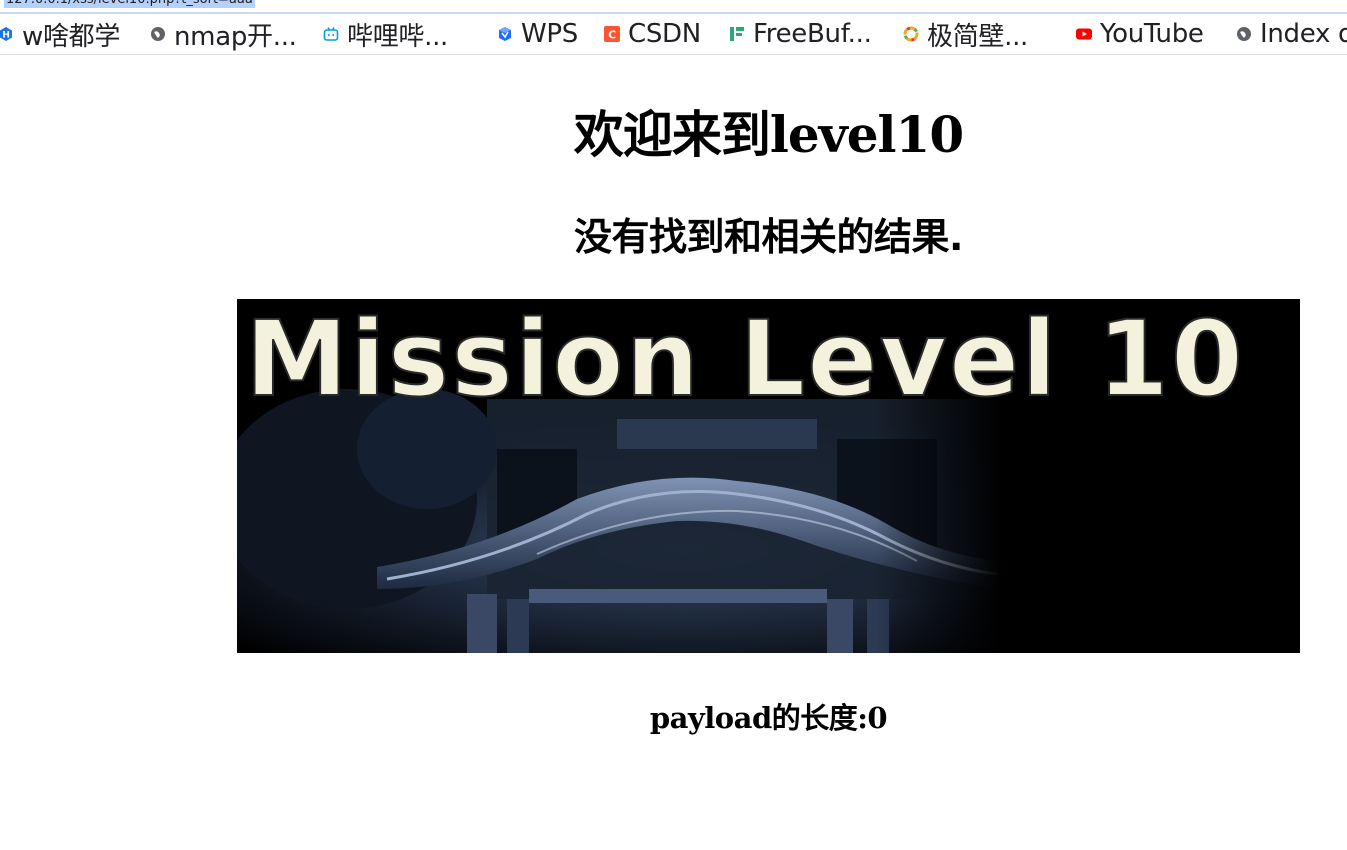  I want to click on banner-title: Mission Level 10, so click(745, 359).